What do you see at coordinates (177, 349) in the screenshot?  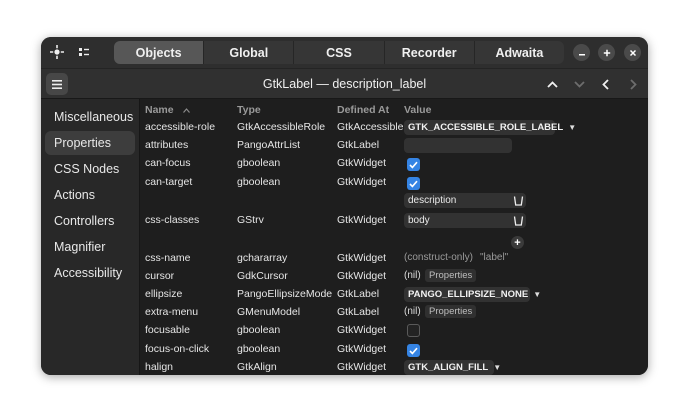 I see `property-name: focus-on-click` at bounding box center [177, 349].